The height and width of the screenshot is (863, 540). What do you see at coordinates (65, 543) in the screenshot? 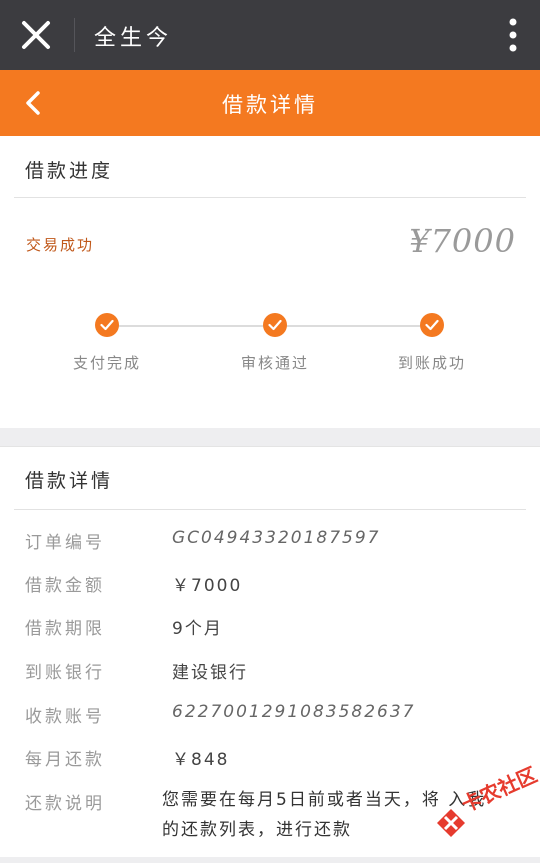
I see `order-number-label: 订单编号` at bounding box center [65, 543].